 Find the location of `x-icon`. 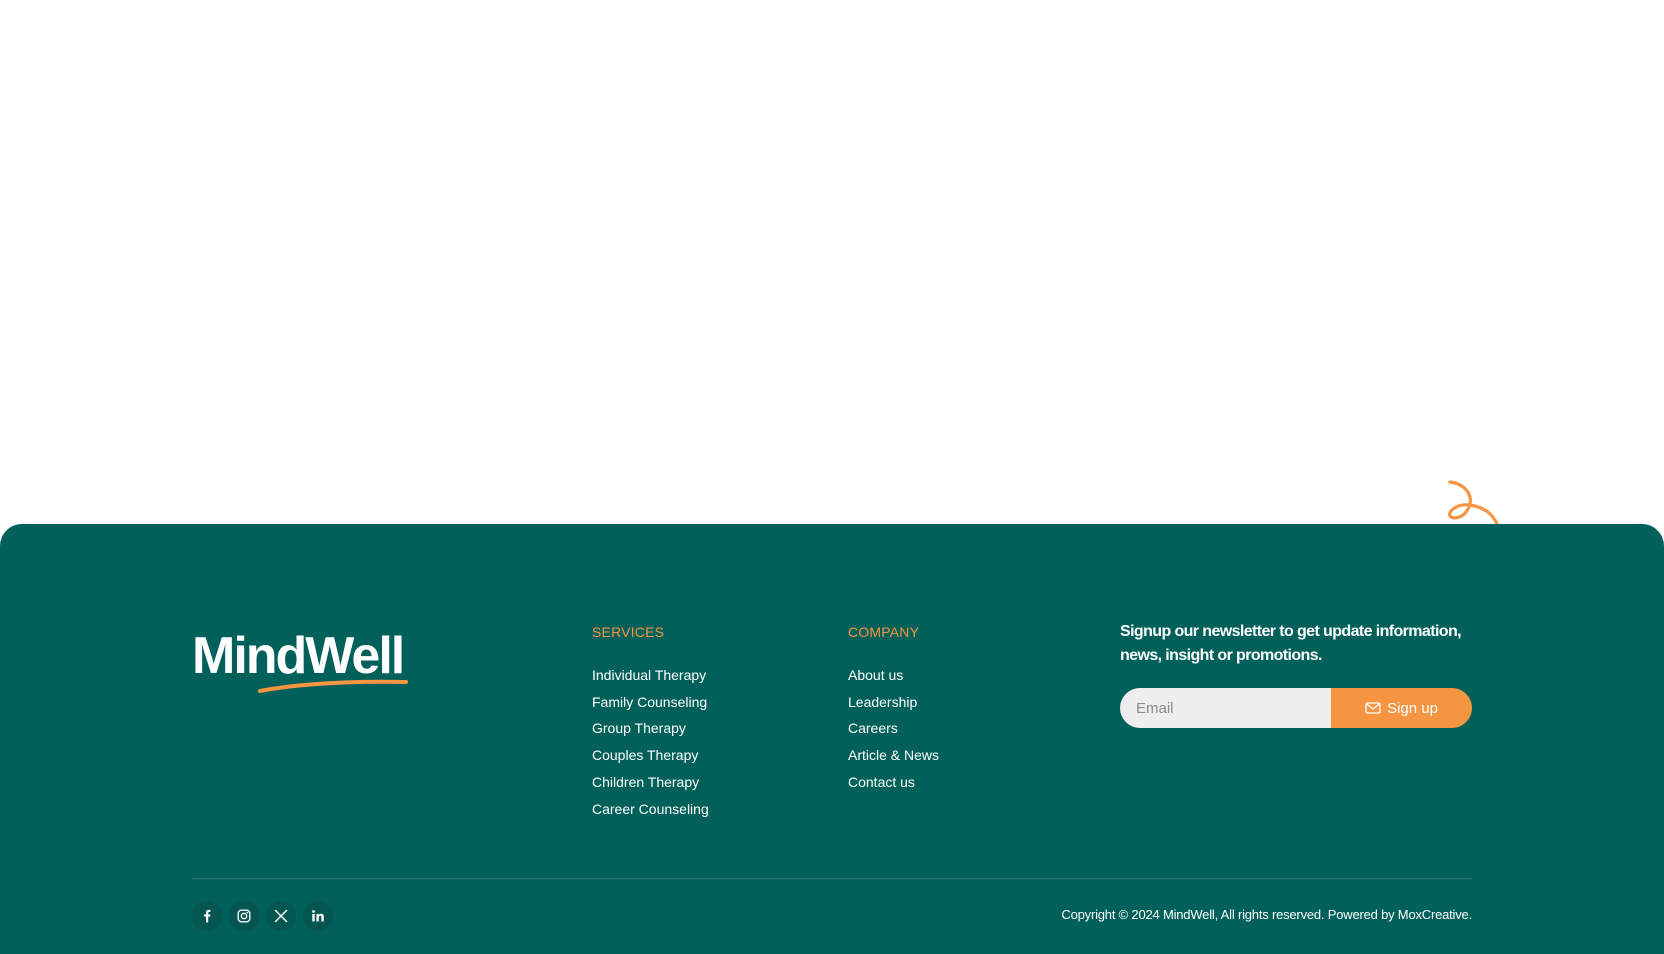

x-icon is located at coordinates (281, 916).